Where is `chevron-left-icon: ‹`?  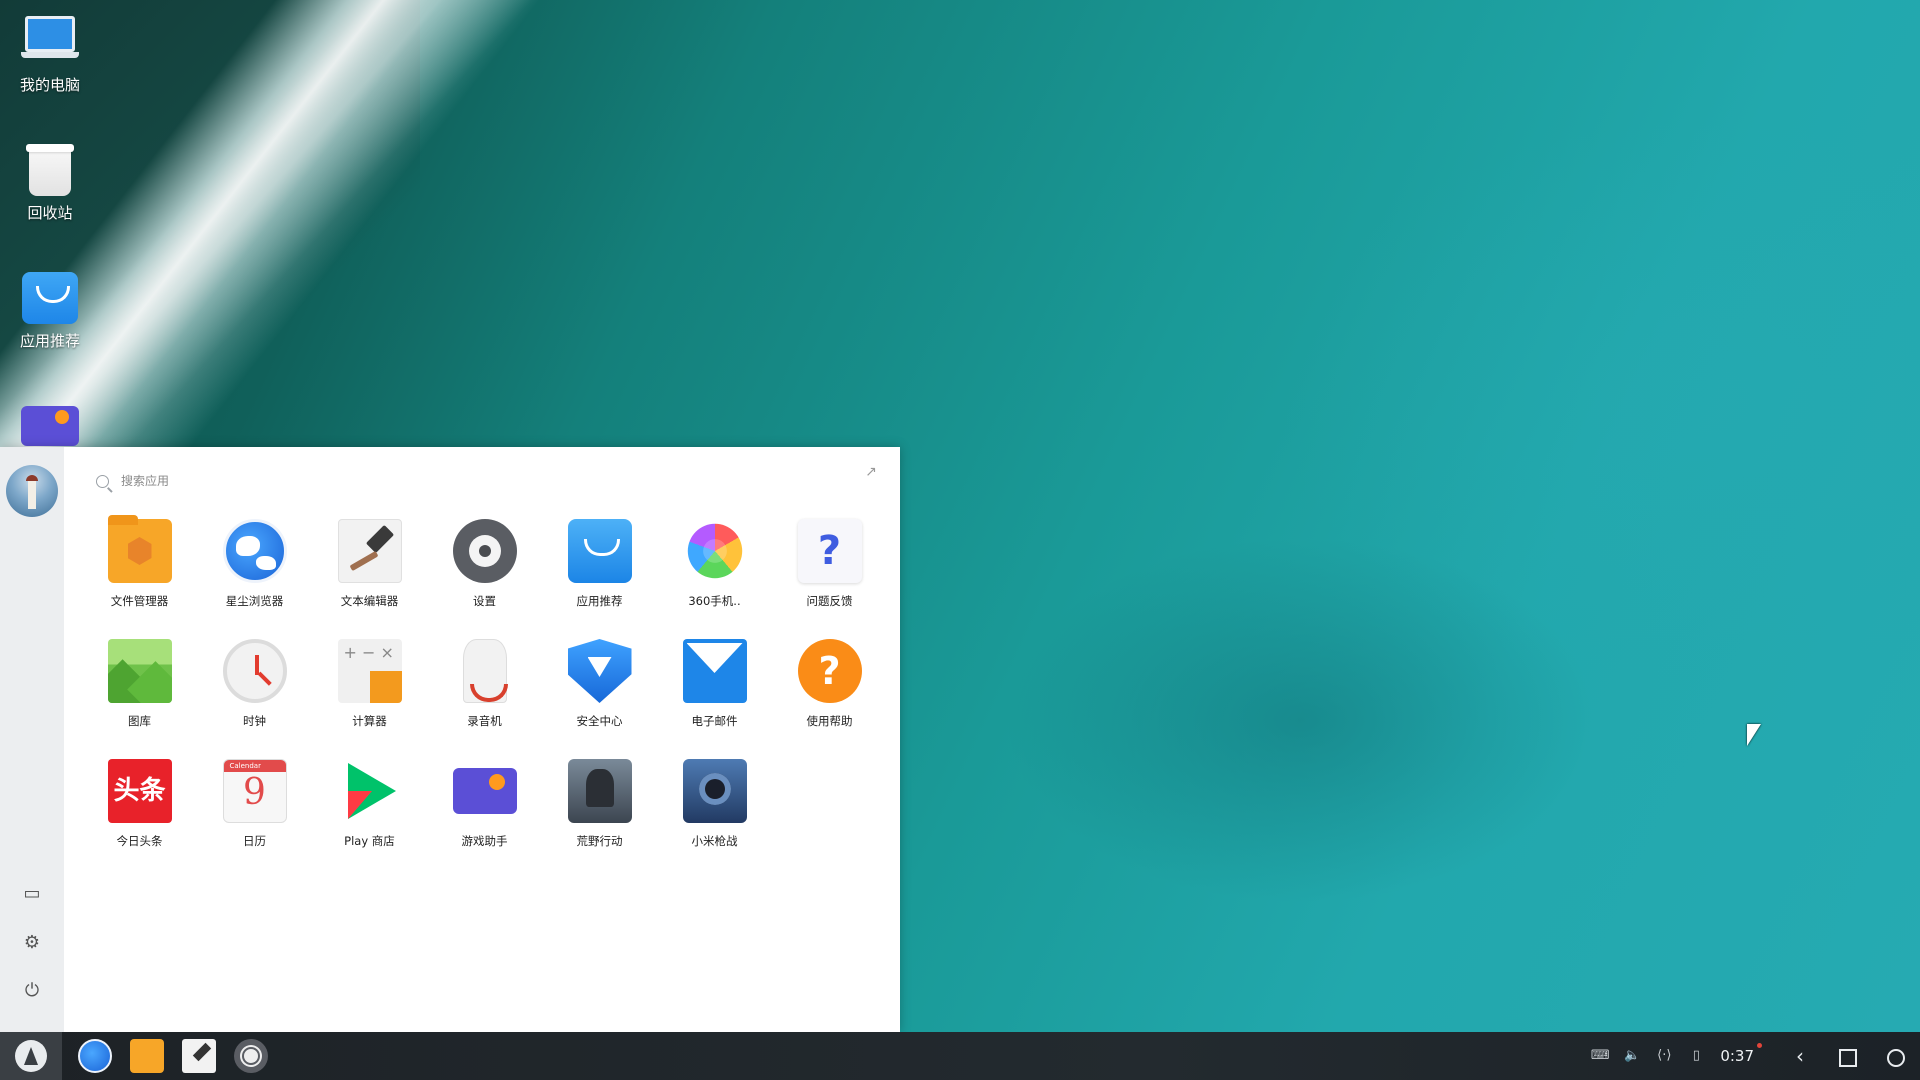 chevron-left-icon: ‹ is located at coordinates (1800, 1056).